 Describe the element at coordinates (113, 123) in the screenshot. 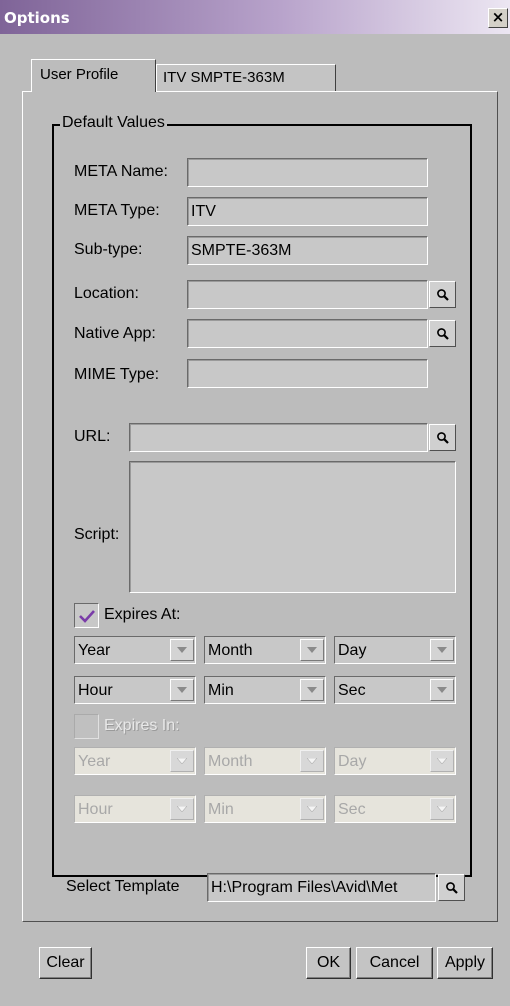

I see `group-legend: Default Values` at that location.